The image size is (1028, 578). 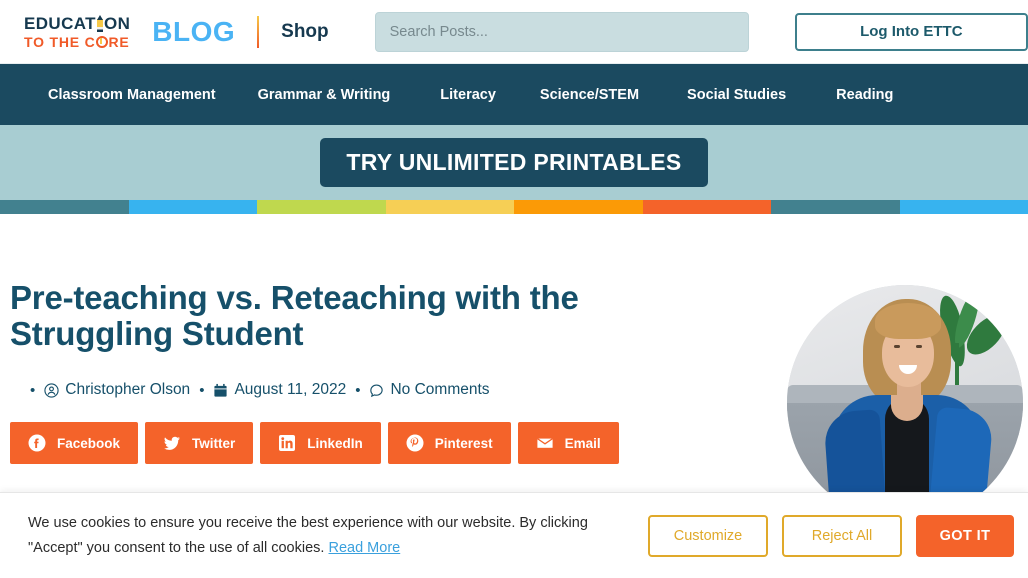 What do you see at coordinates (736, 95) in the screenshot?
I see `nav-item-social-studies: Social Studies` at bounding box center [736, 95].